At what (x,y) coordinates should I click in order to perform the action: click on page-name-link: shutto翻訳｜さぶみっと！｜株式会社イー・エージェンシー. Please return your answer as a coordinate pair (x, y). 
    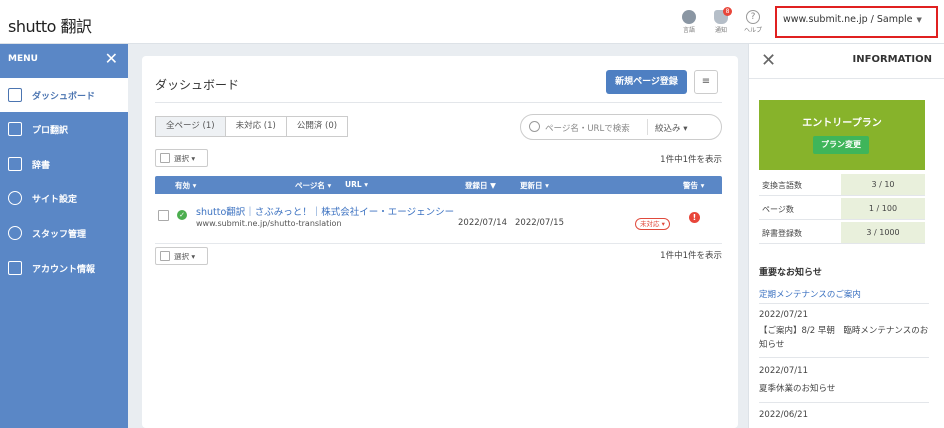
    Looking at the image, I should click on (325, 211).